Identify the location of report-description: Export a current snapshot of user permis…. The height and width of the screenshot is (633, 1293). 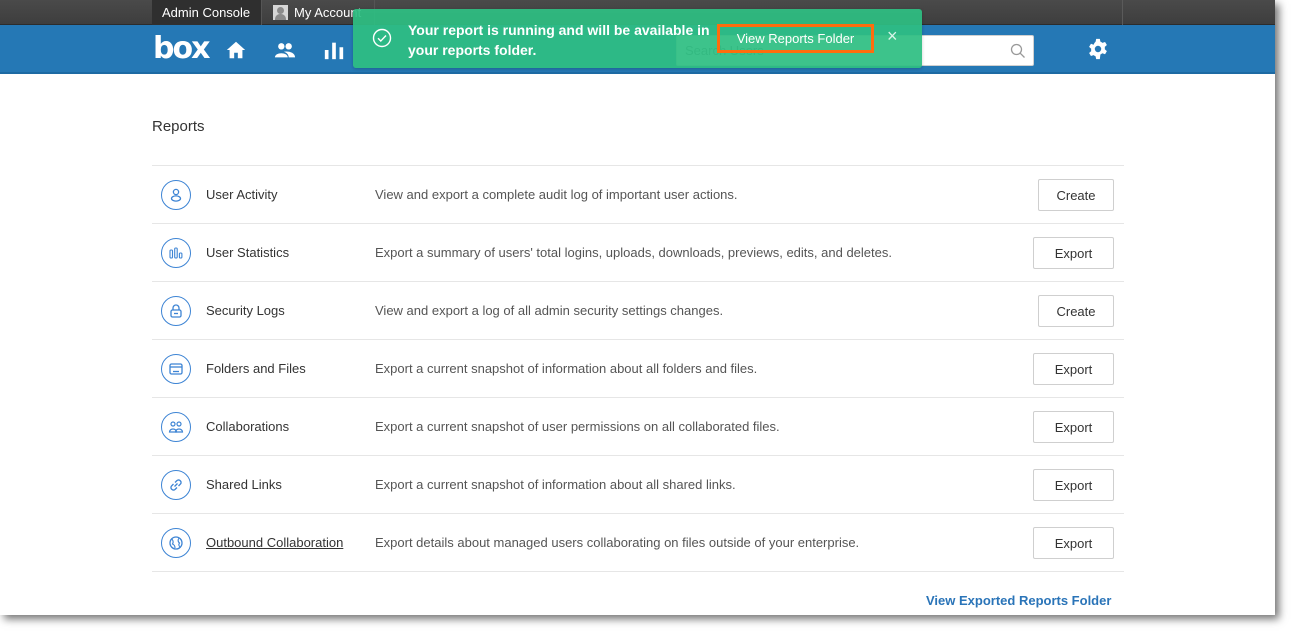
(577, 426).